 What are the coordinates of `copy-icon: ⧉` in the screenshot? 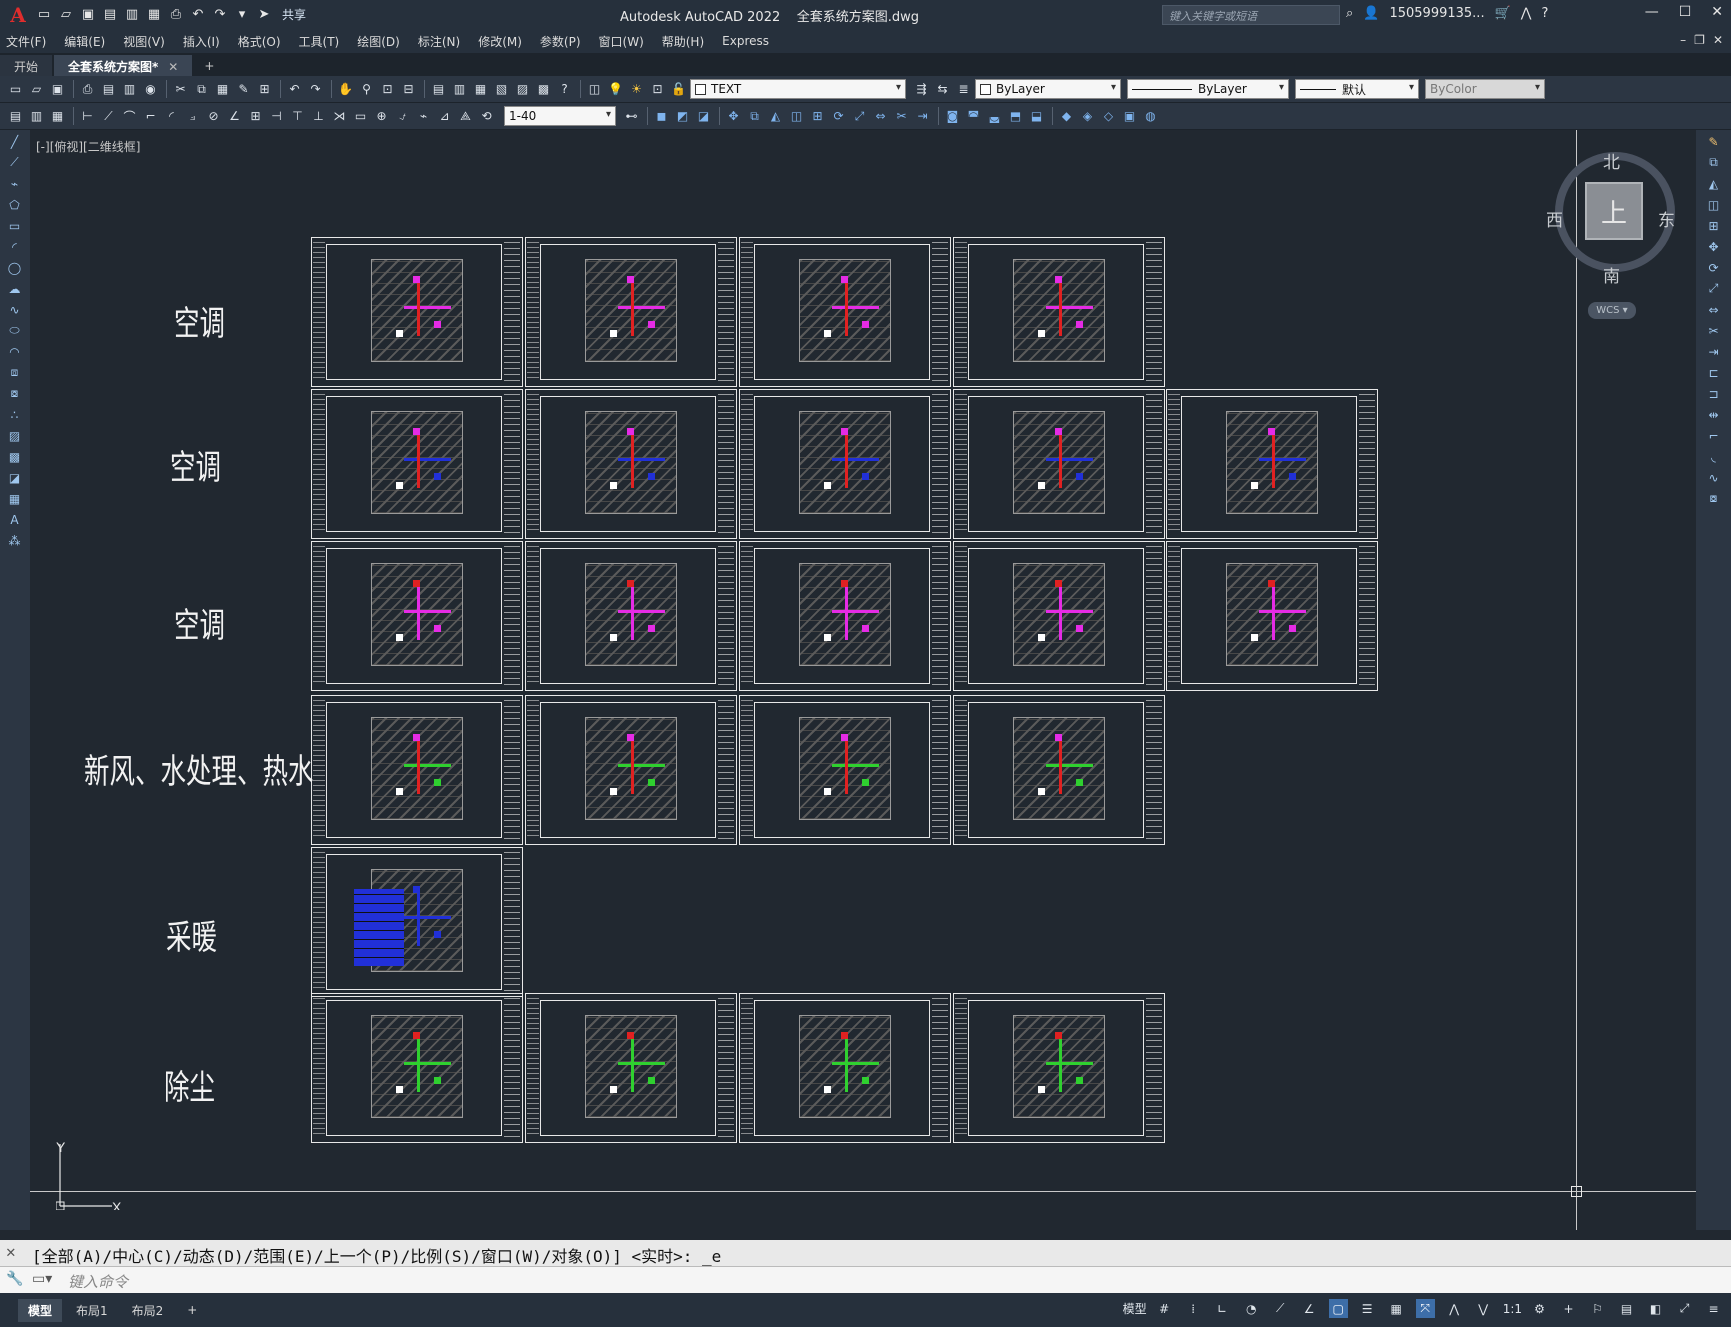 It's located at (201, 89).